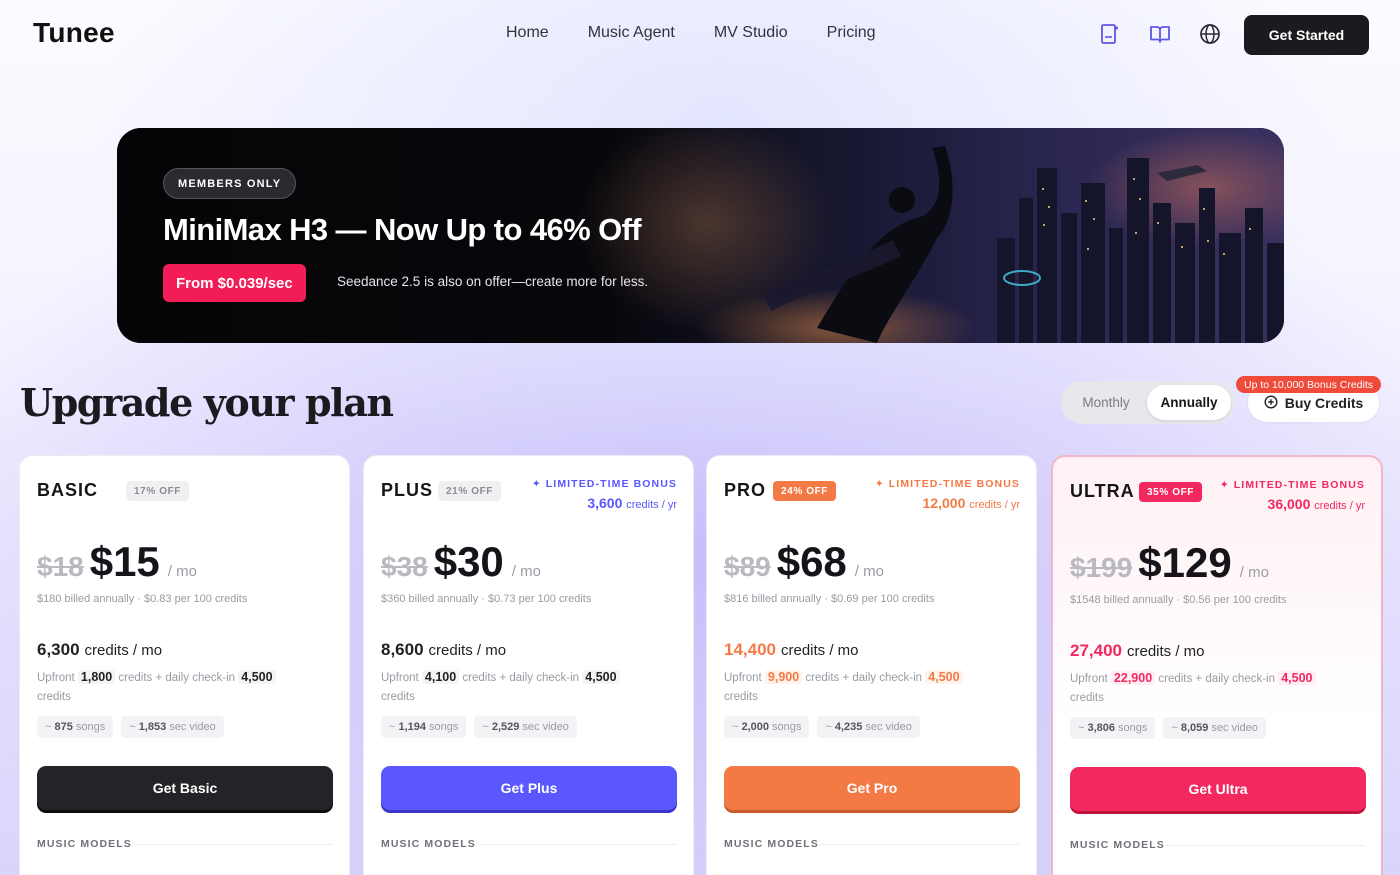 The height and width of the screenshot is (875, 1400). I want to click on current-price: $30, so click(468, 561).